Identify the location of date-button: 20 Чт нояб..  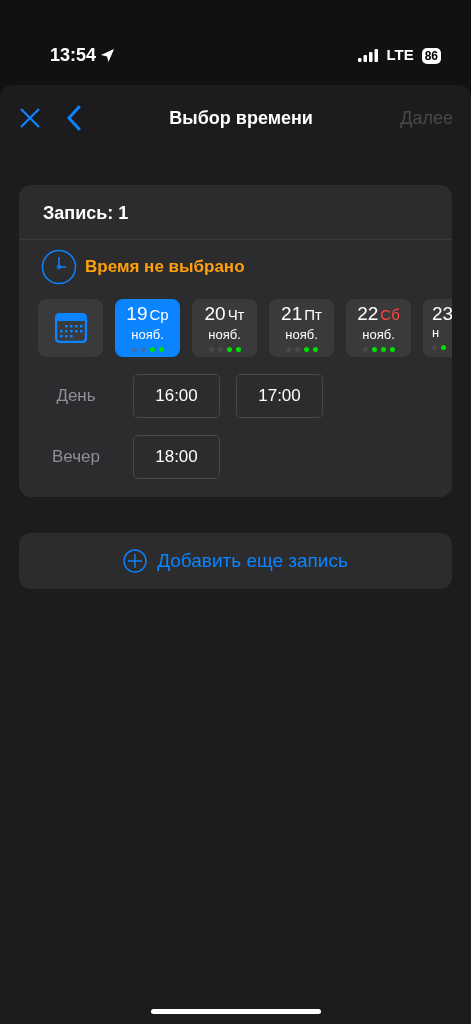
(224, 328).